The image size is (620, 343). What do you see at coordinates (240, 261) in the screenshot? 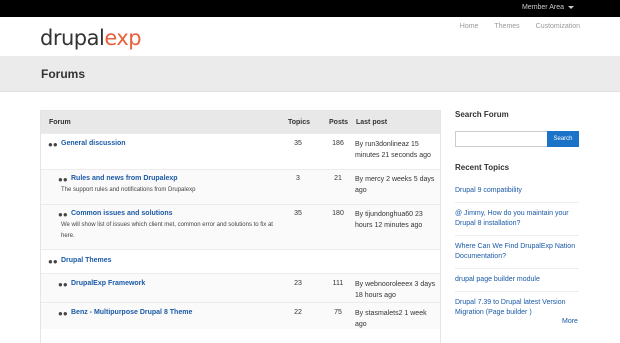
I see `table-row: ●● Drupal Themes` at bounding box center [240, 261].